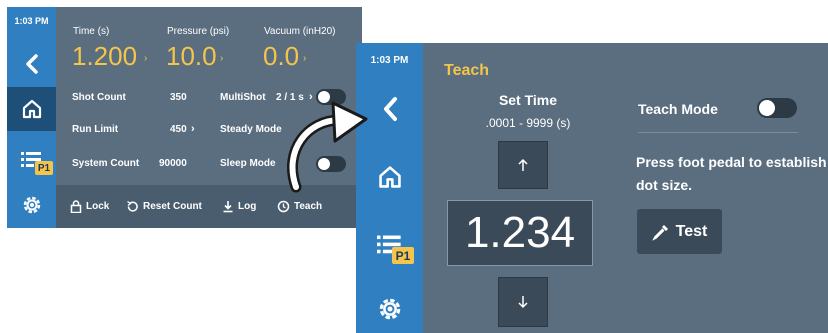  What do you see at coordinates (76, 206) in the screenshot?
I see `lock-icon` at bounding box center [76, 206].